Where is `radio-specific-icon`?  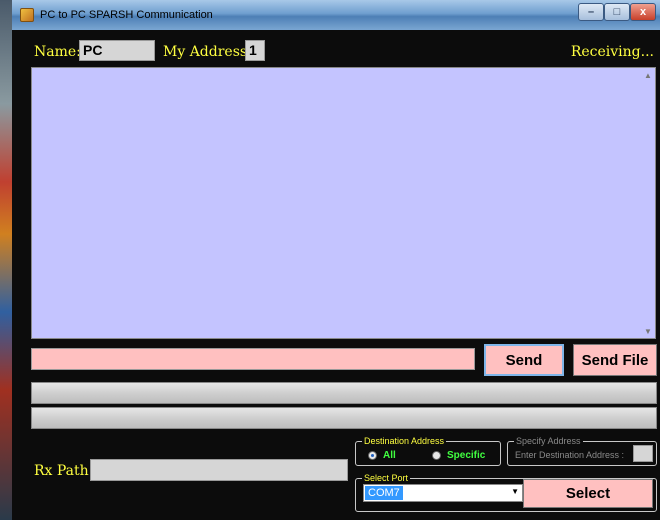 radio-specific-icon is located at coordinates (436, 455).